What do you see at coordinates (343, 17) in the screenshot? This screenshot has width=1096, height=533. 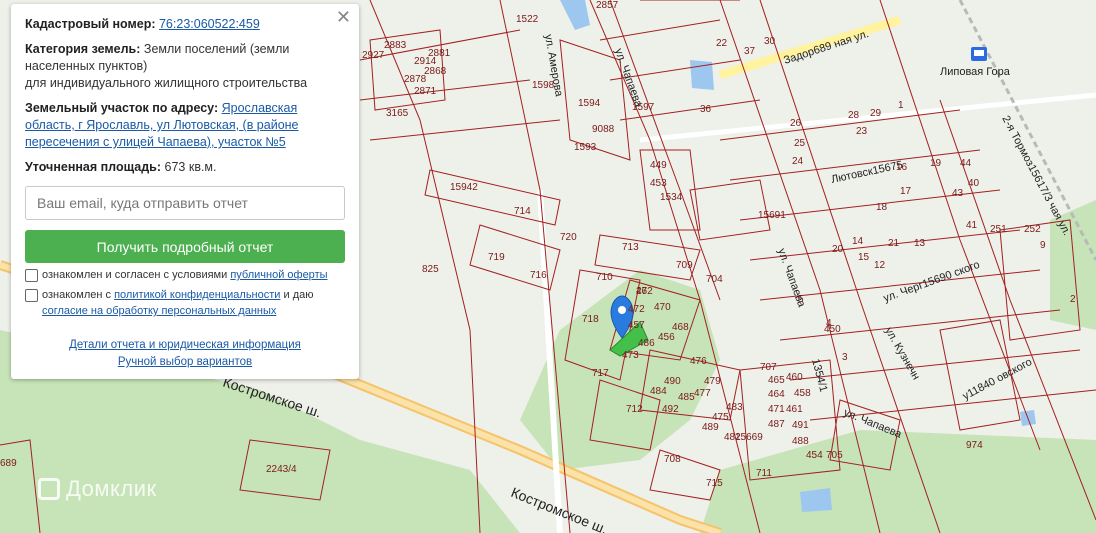 I see `close-icon: ✕` at bounding box center [343, 17].